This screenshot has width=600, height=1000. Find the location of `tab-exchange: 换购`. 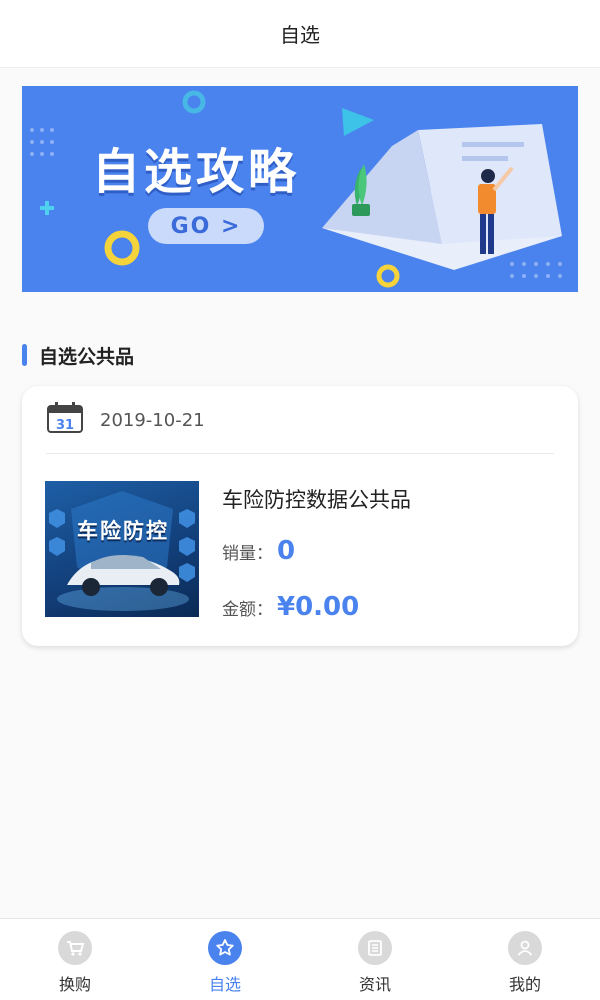

tab-exchange: 换购 is located at coordinates (75, 959).